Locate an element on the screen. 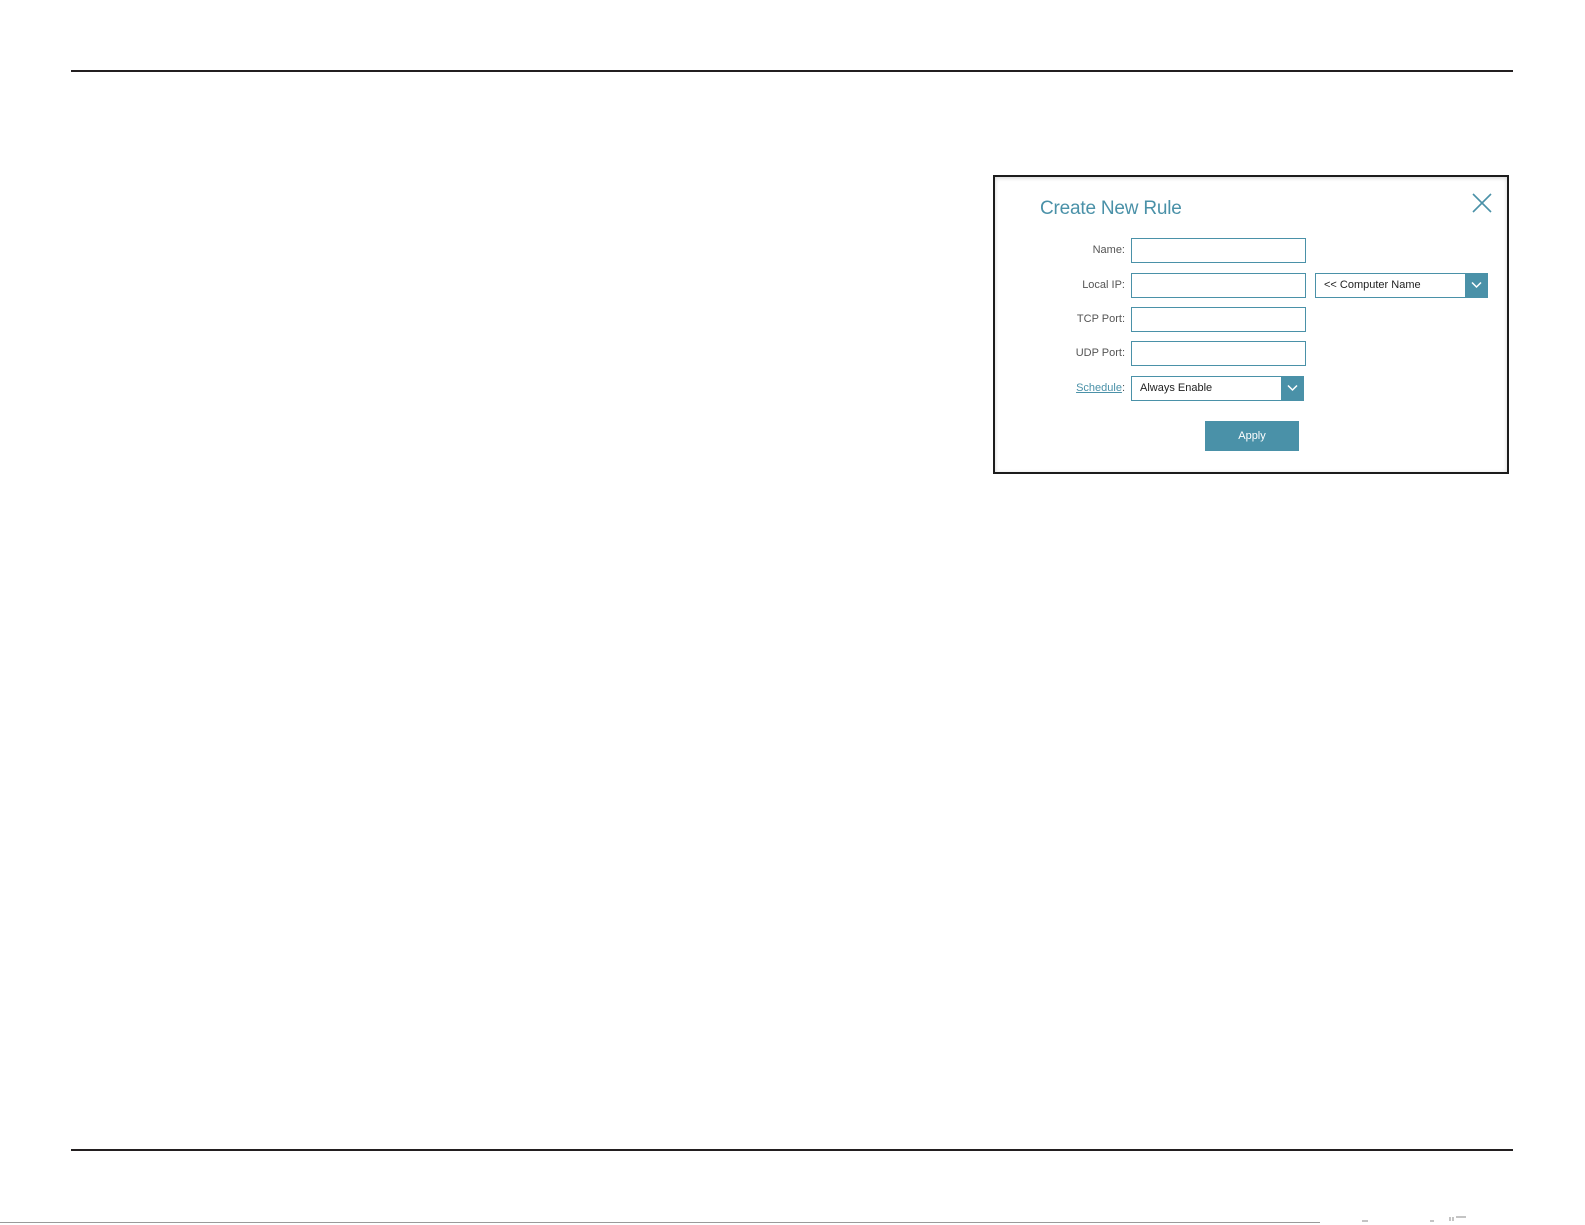  computer-name-dropdown-button is located at coordinates (1476, 285).